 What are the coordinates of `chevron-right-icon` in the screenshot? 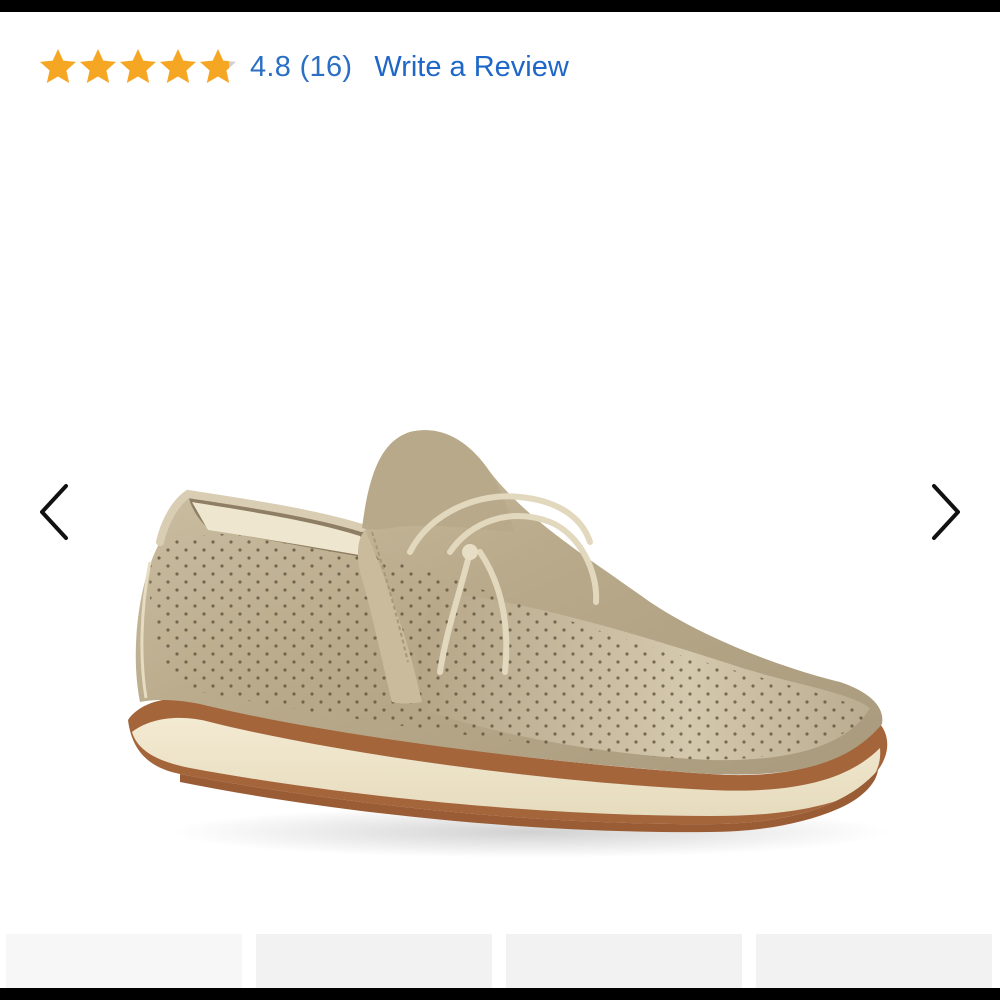 It's located at (946, 512).